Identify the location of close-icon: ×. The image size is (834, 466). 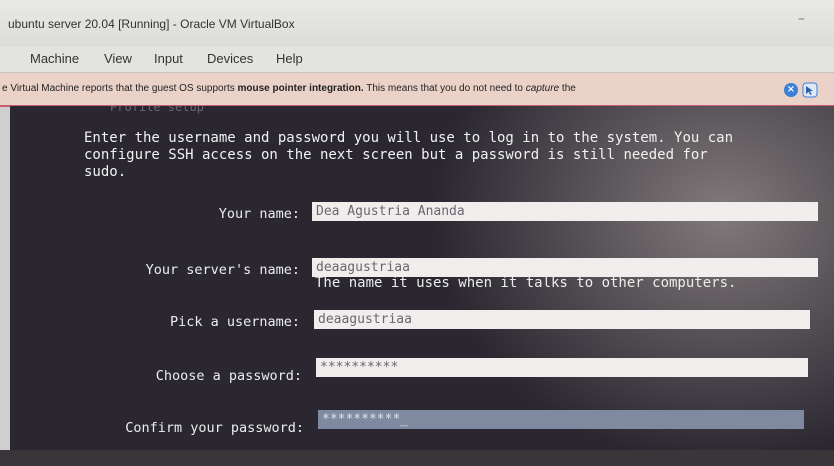
(791, 90).